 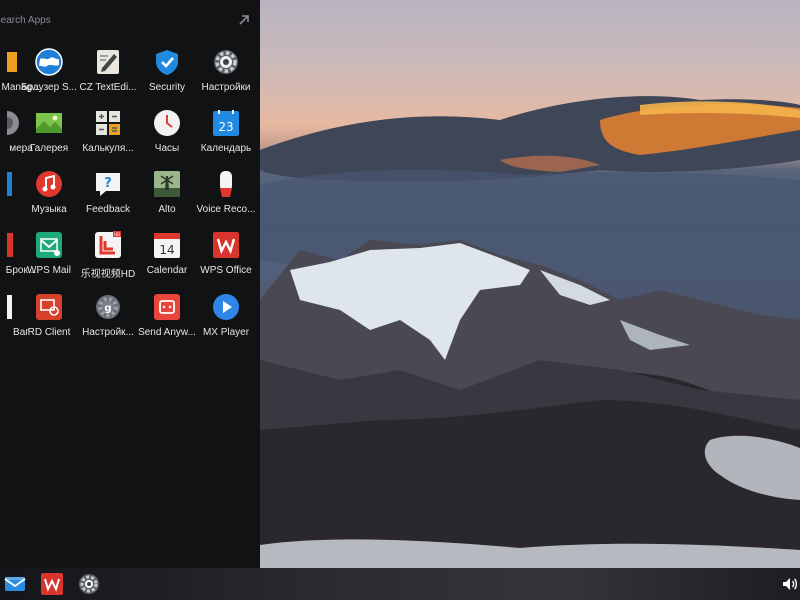 I want to click on calendar-icon: 23, so click(x=226, y=123).